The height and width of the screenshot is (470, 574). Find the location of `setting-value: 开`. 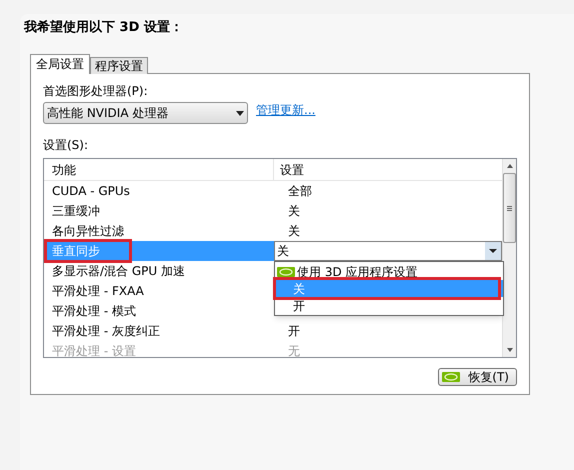

setting-value: 开 is located at coordinates (293, 331).